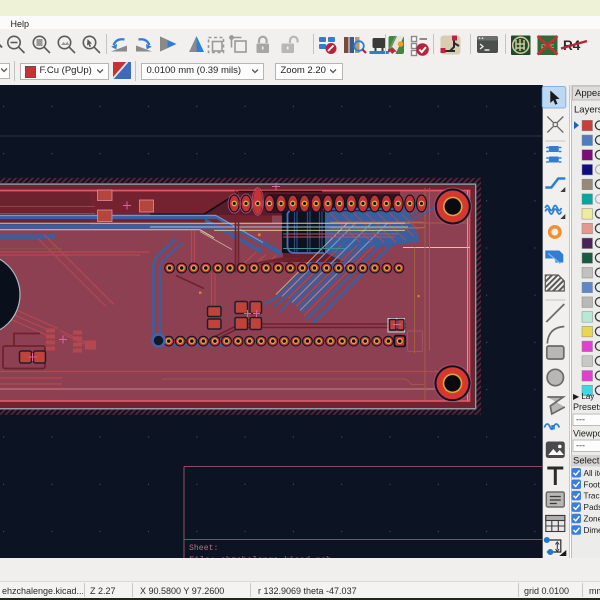 The width and height of the screenshot is (600, 600). Describe the element at coordinates (591, 518) in the screenshot. I see `svg-text: Zone` at that location.